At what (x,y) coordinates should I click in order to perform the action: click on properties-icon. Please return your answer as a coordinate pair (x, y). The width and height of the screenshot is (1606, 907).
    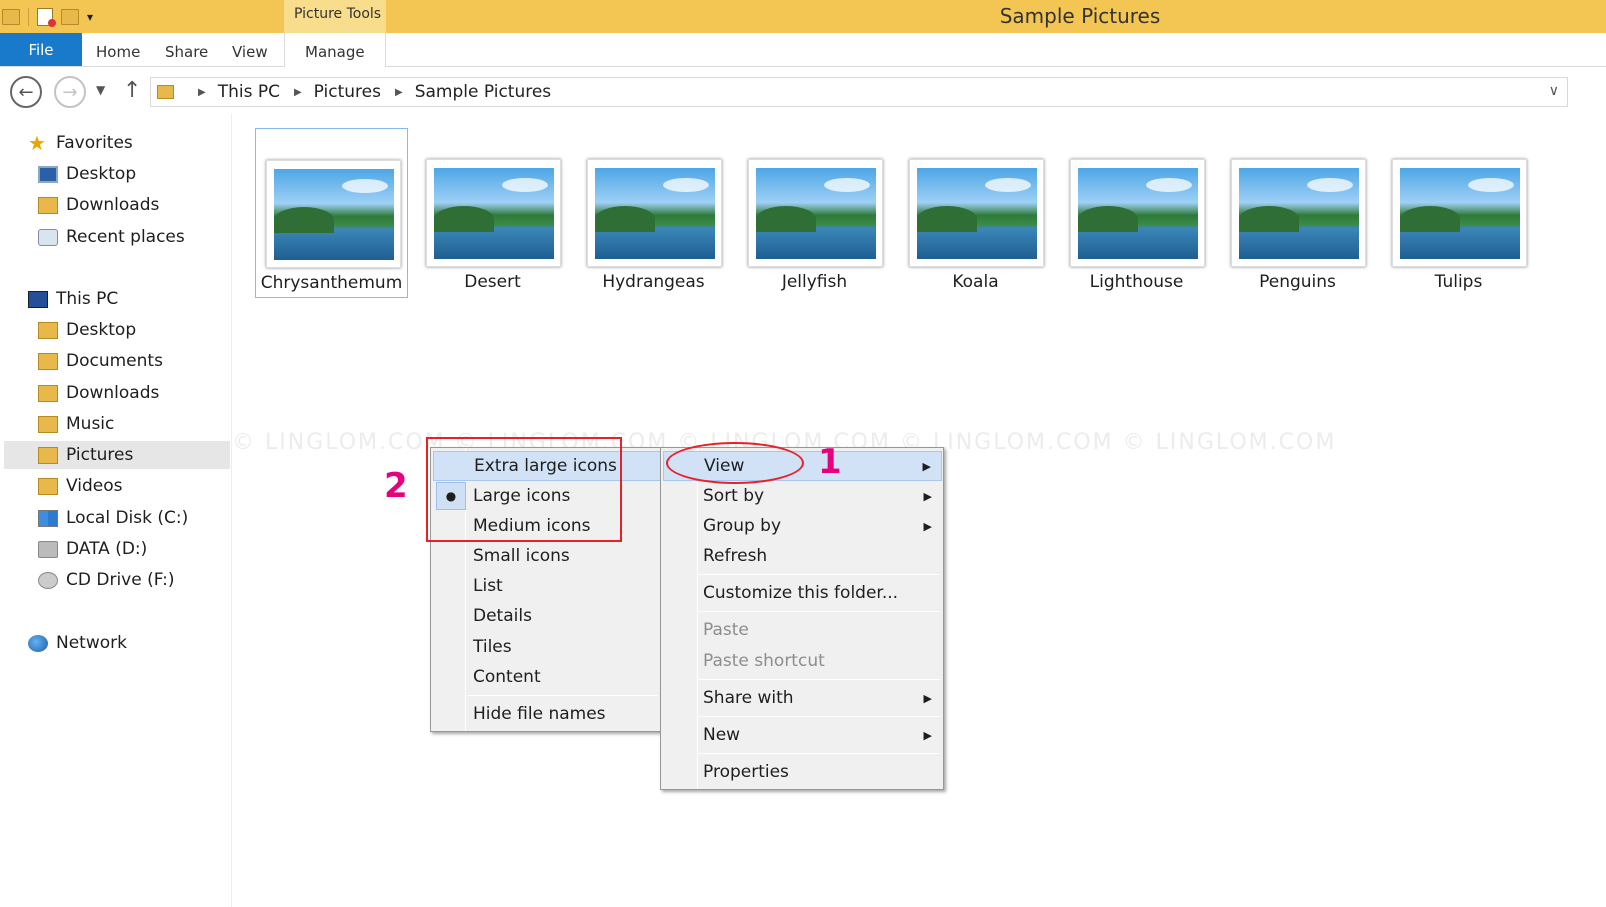
    Looking at the image, I should click on (46, 17).